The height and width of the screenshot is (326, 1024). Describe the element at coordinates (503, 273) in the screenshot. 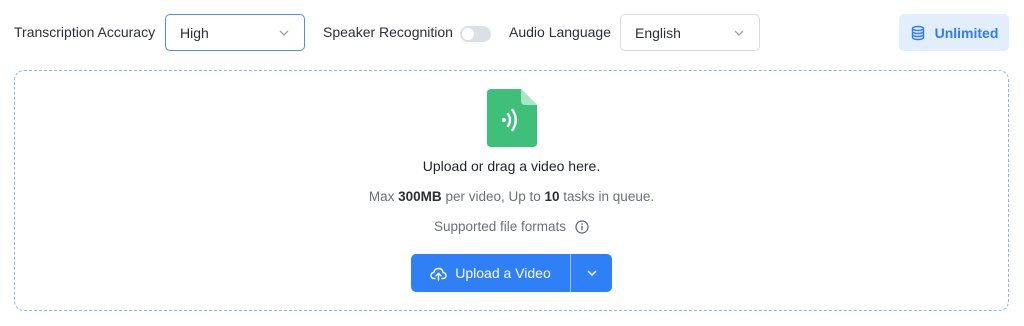

I see `upload-button-label: Upload a Video` at that location.